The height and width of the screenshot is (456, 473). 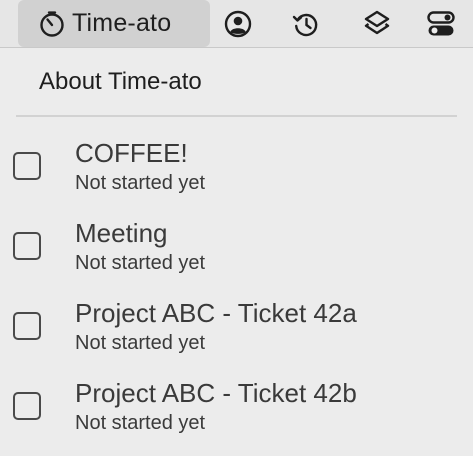 What do you see at coordinates (52, 24) in the screenshot?
I see `timer-icon` at bounding box center [52, 24].